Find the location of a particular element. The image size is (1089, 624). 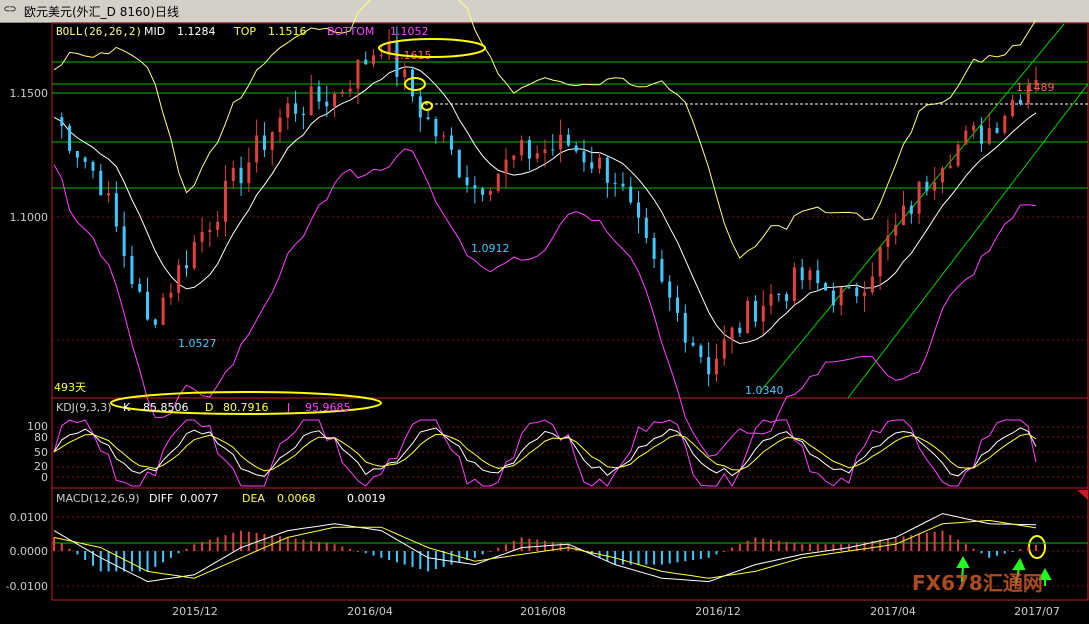

dea-value: 0.0068 is located at coordinates (296, 498).